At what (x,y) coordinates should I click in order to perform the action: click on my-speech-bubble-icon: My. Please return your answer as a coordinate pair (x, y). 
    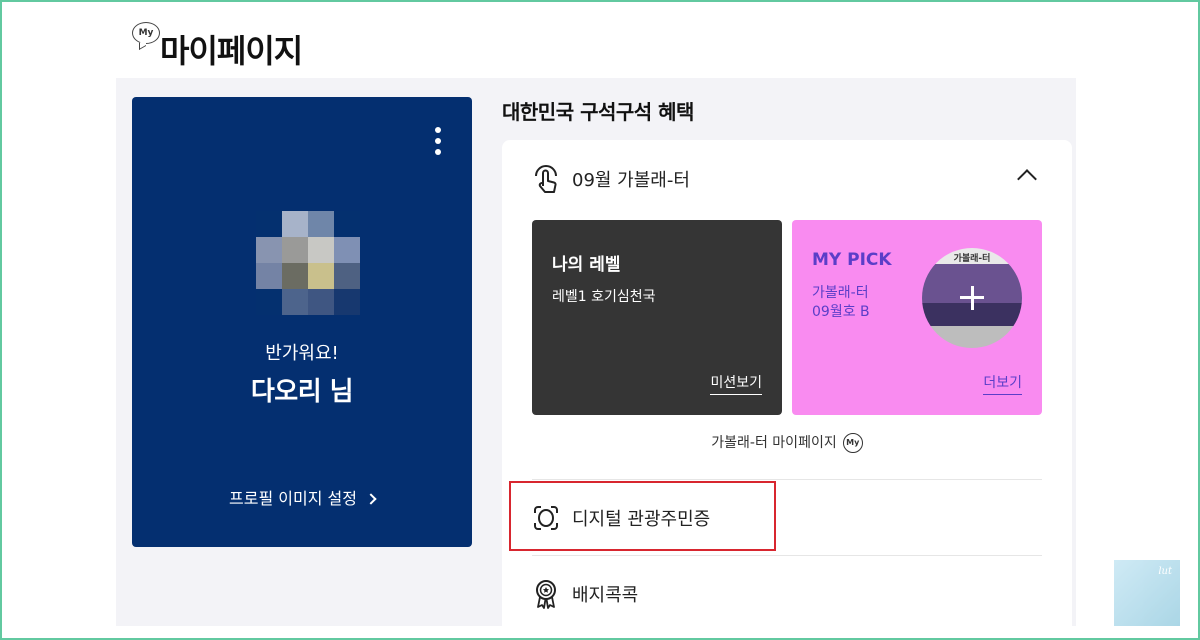
    Looking at the image, I should click on (146, 33).